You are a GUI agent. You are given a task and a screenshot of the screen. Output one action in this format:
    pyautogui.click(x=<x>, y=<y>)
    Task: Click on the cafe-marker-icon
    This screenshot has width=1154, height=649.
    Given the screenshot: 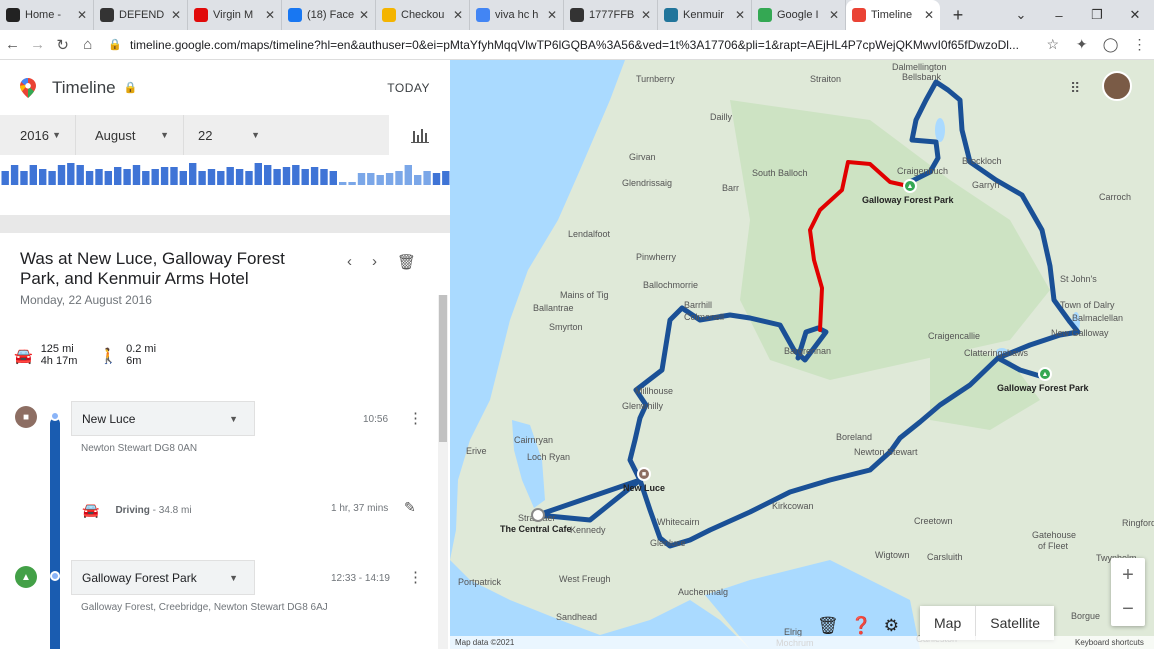 What is the action you would take?
    pyautogui.click(x=538, y=515)
    